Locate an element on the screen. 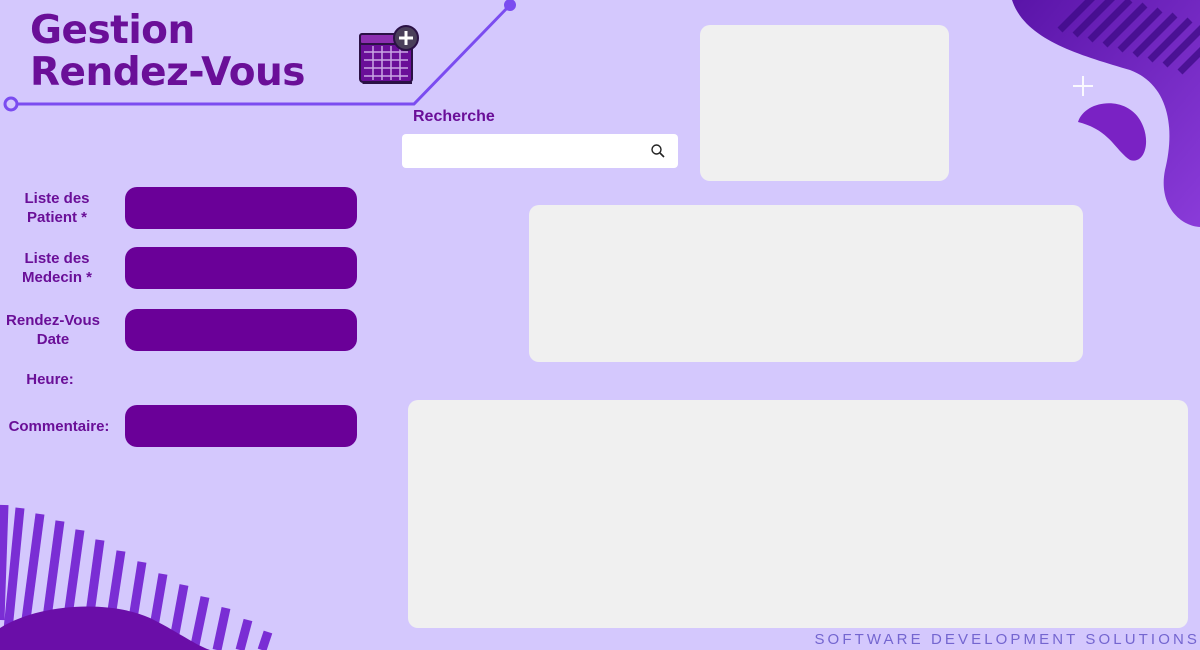  date-field is located at coordinates (241, 330).